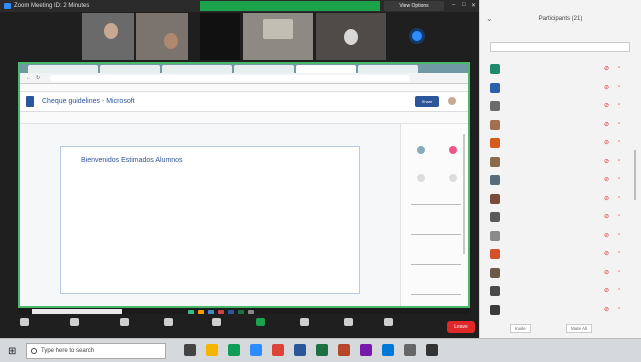 The width and height of the screenshot is (641, 362). Describe the element at coordinates (38, 78) in the screenshot. I see `reload-icon: ↻` at that location.